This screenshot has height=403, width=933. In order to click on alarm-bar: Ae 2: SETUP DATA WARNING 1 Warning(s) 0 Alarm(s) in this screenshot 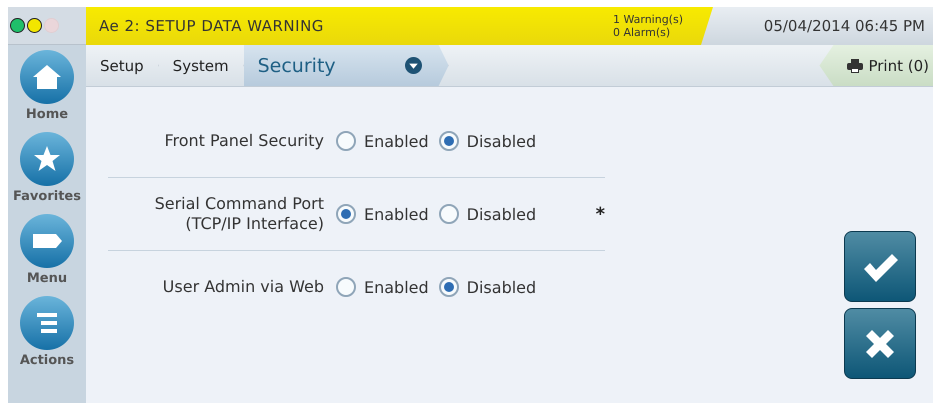, I will do `click(399, 26)`.